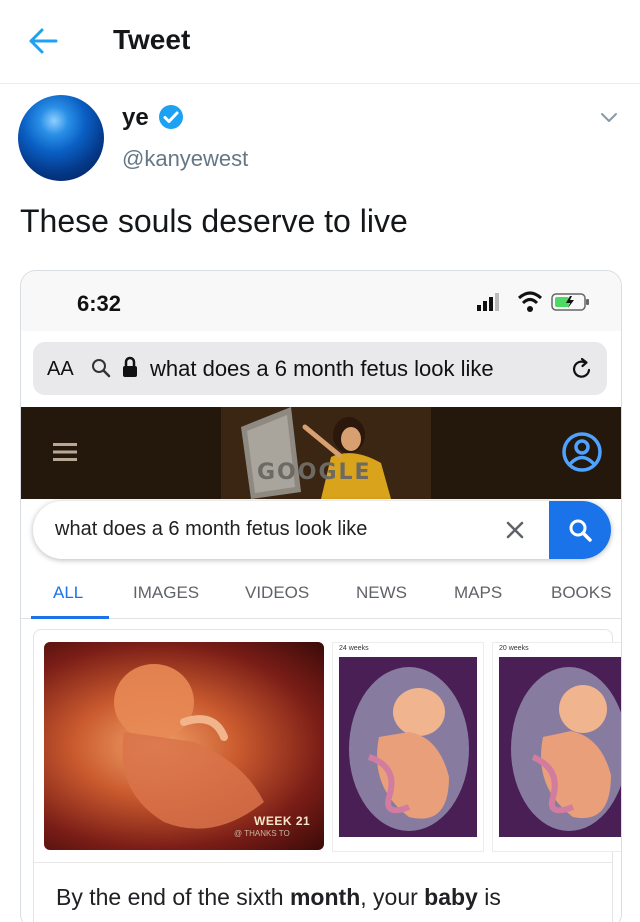 This screenshot has height=922, width=640. Describe the element at coordinates (65, 452) in the screenshot. I see `menu-icon` at that location.